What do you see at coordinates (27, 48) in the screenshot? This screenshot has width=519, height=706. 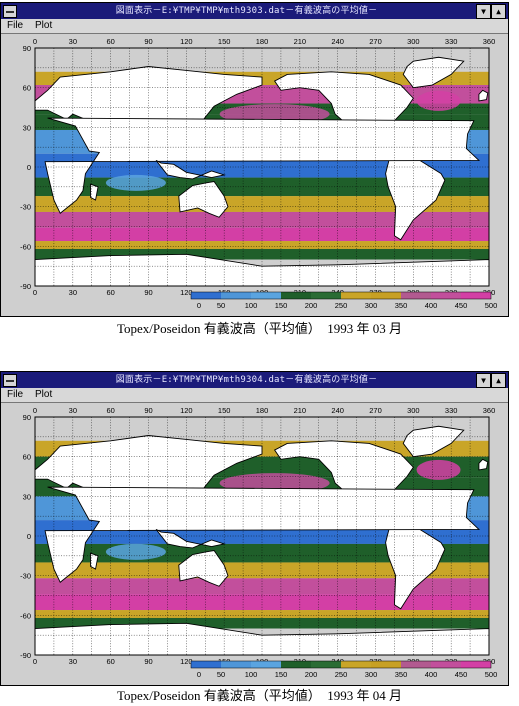 I see `latitude-tick-label: 90` at bounding box center [27, 48].